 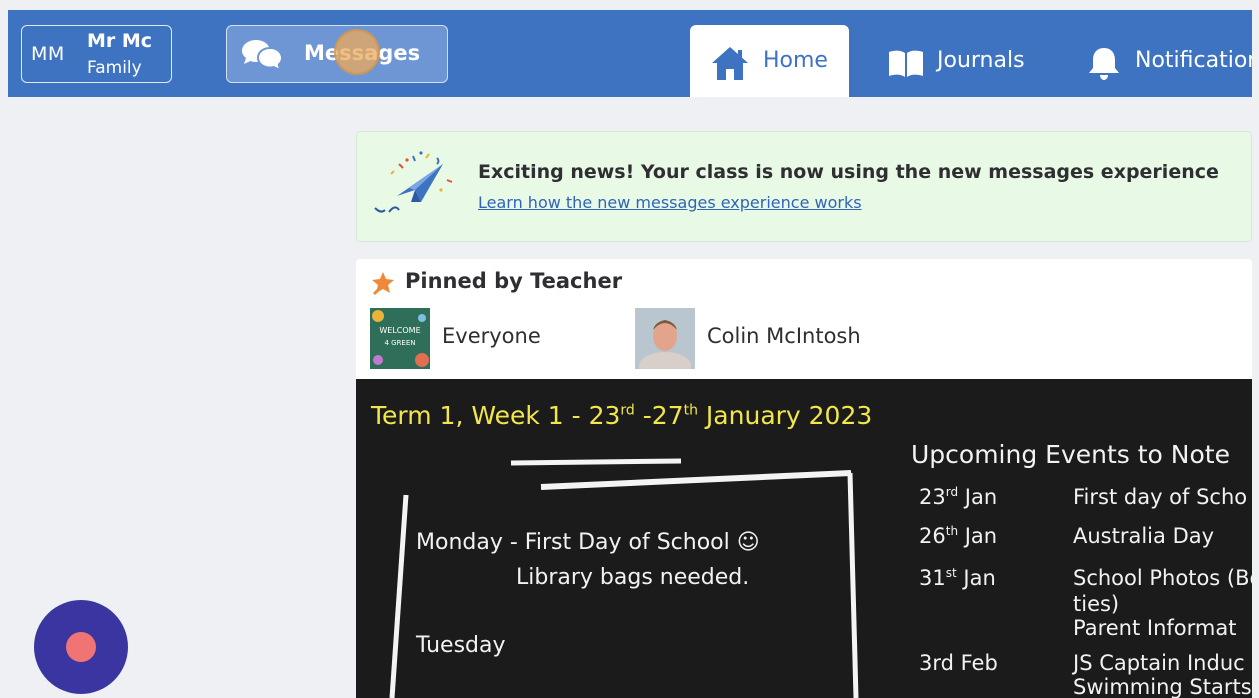 What do you see at coordinates (957, 578) in the screenshot?
I see `event-date: 31st Jan` at bounding box center [957, 578].